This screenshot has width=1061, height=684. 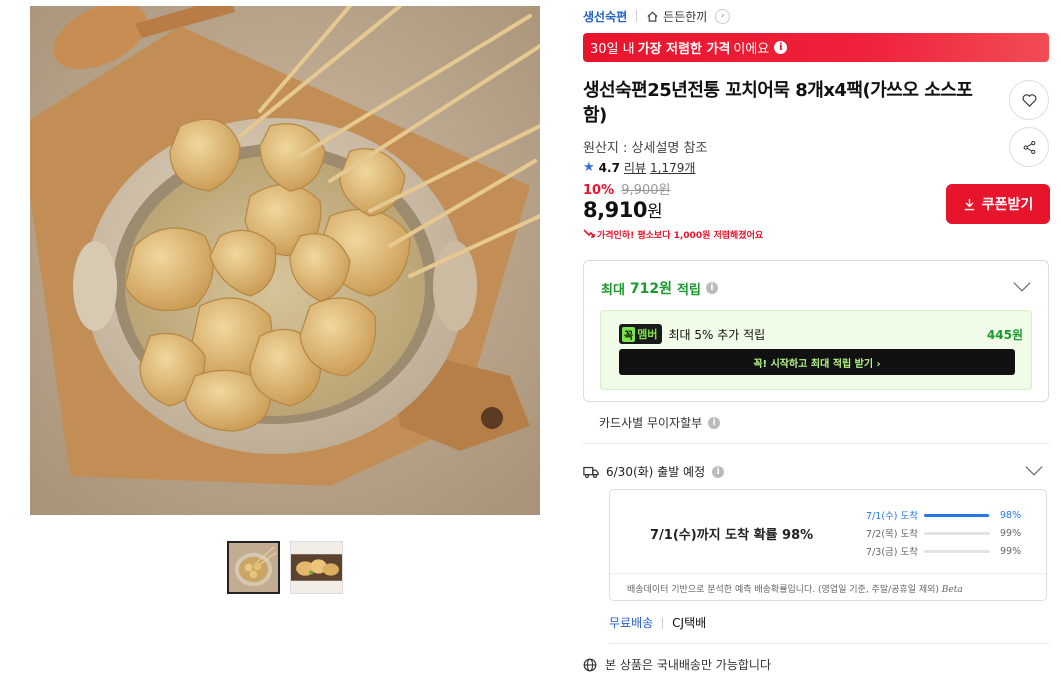 What do you see at coordinates (1007, 205) in the screenshot?
I see `coupon-button-label: 쿠폰받기` at bounding box center [1007, 205].